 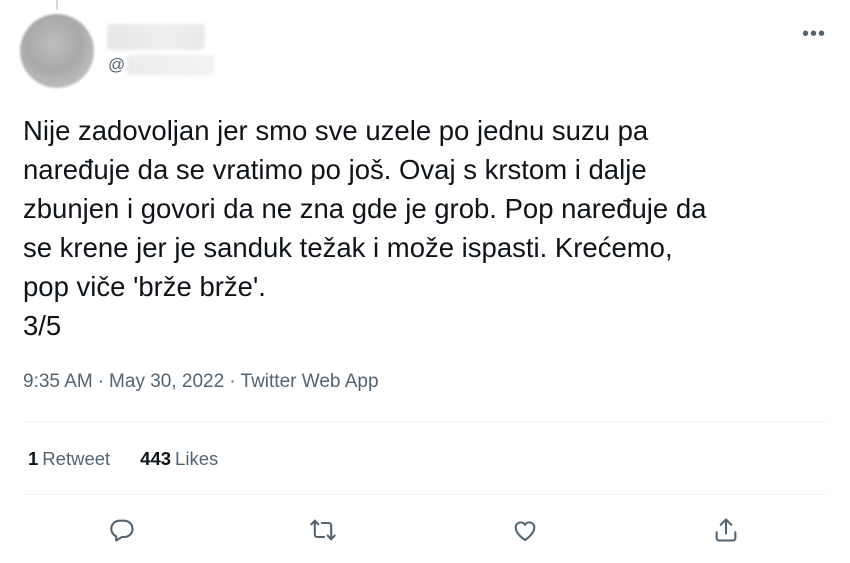 What do you see at coordinates (57, 51) in the screenshot?
I see `avatar` at bounding box center [57, 51].